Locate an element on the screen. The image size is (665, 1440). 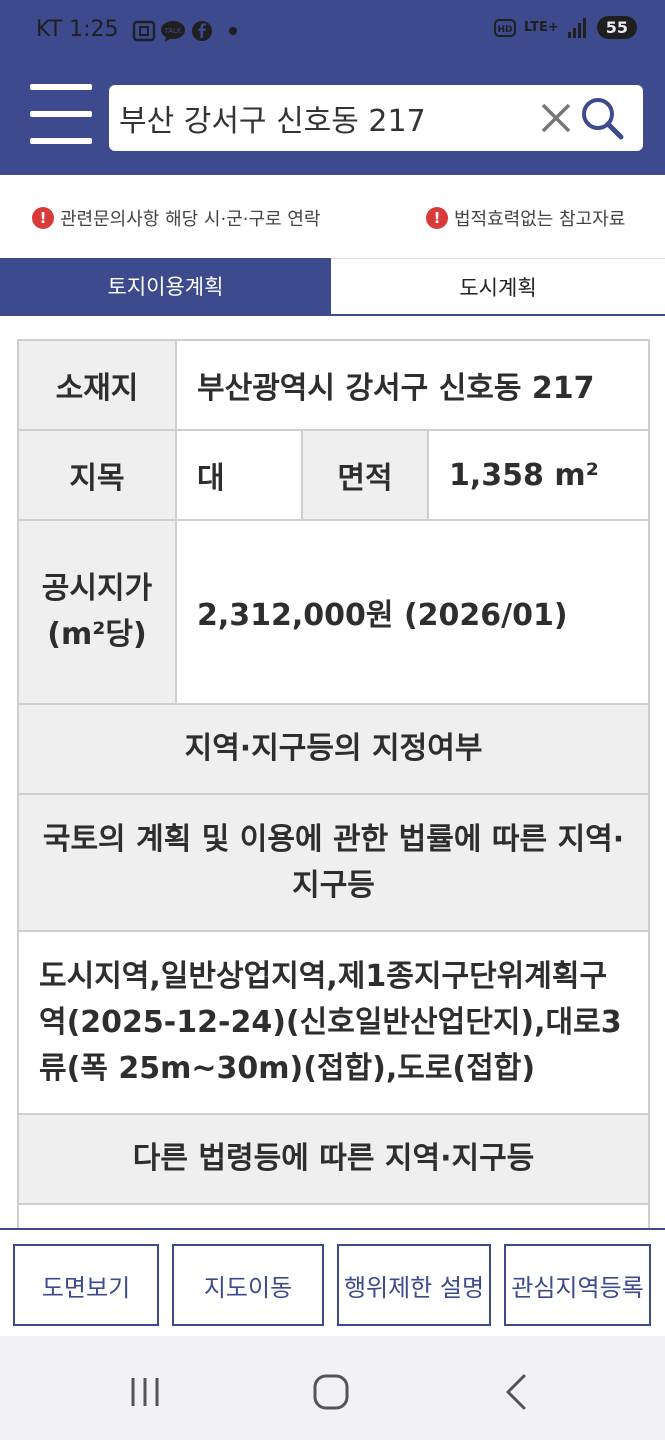
tab-land-use-plan: 토지이용계획 is located at coordinates (165, 286).